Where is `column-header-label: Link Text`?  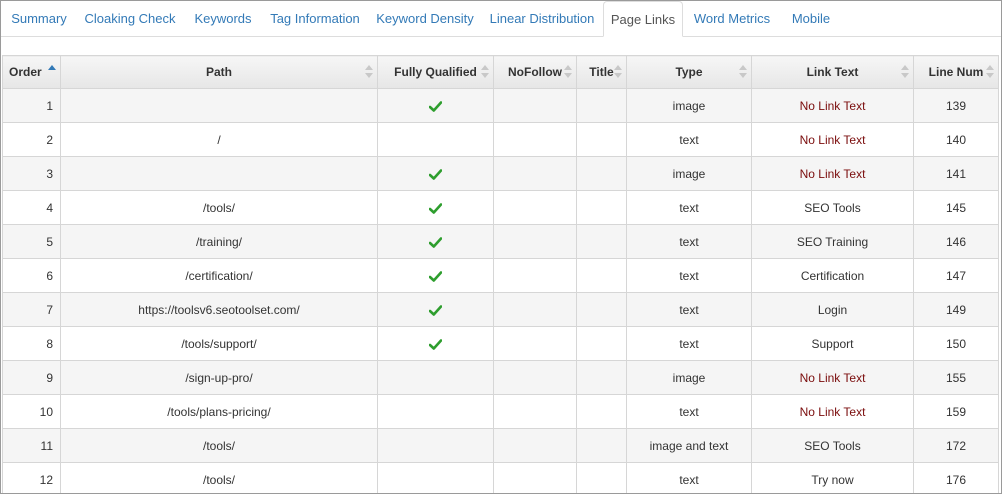 column-header-label: Link Text is located at coordinates (832, 72).